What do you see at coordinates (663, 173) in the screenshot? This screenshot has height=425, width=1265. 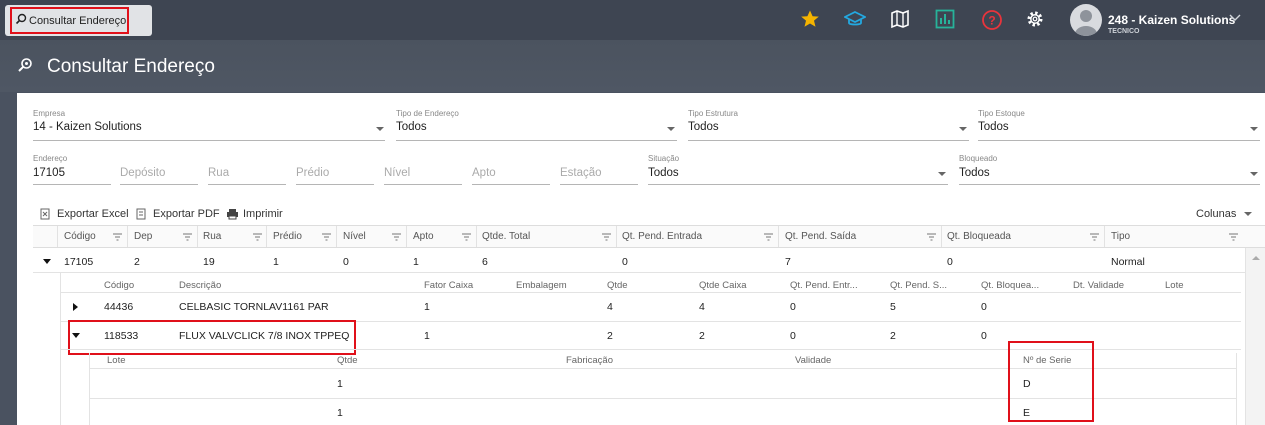 I see `situacao-select: Todos` at bounding box center [663, 173].